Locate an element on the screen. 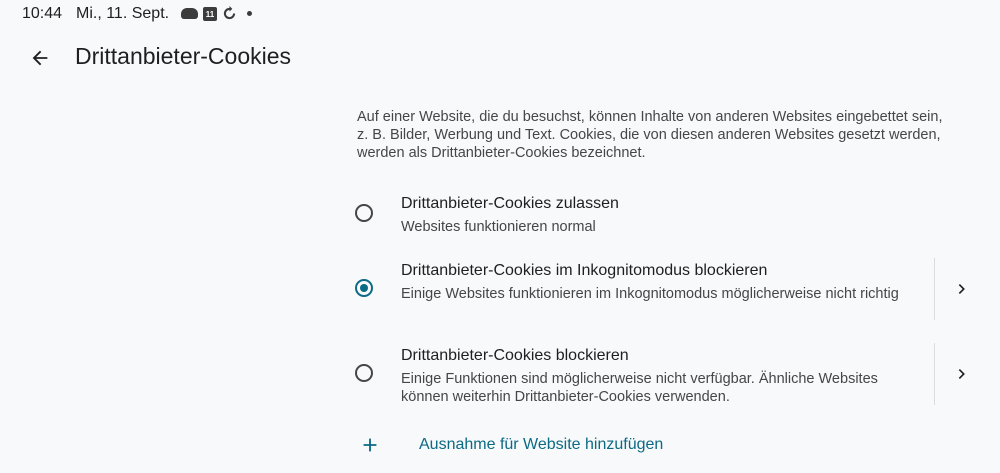 This screenshot has width=1000, height=473. add-exception-button: Ausnahme für Website hinzufügen is located at coordinates (555, 446).